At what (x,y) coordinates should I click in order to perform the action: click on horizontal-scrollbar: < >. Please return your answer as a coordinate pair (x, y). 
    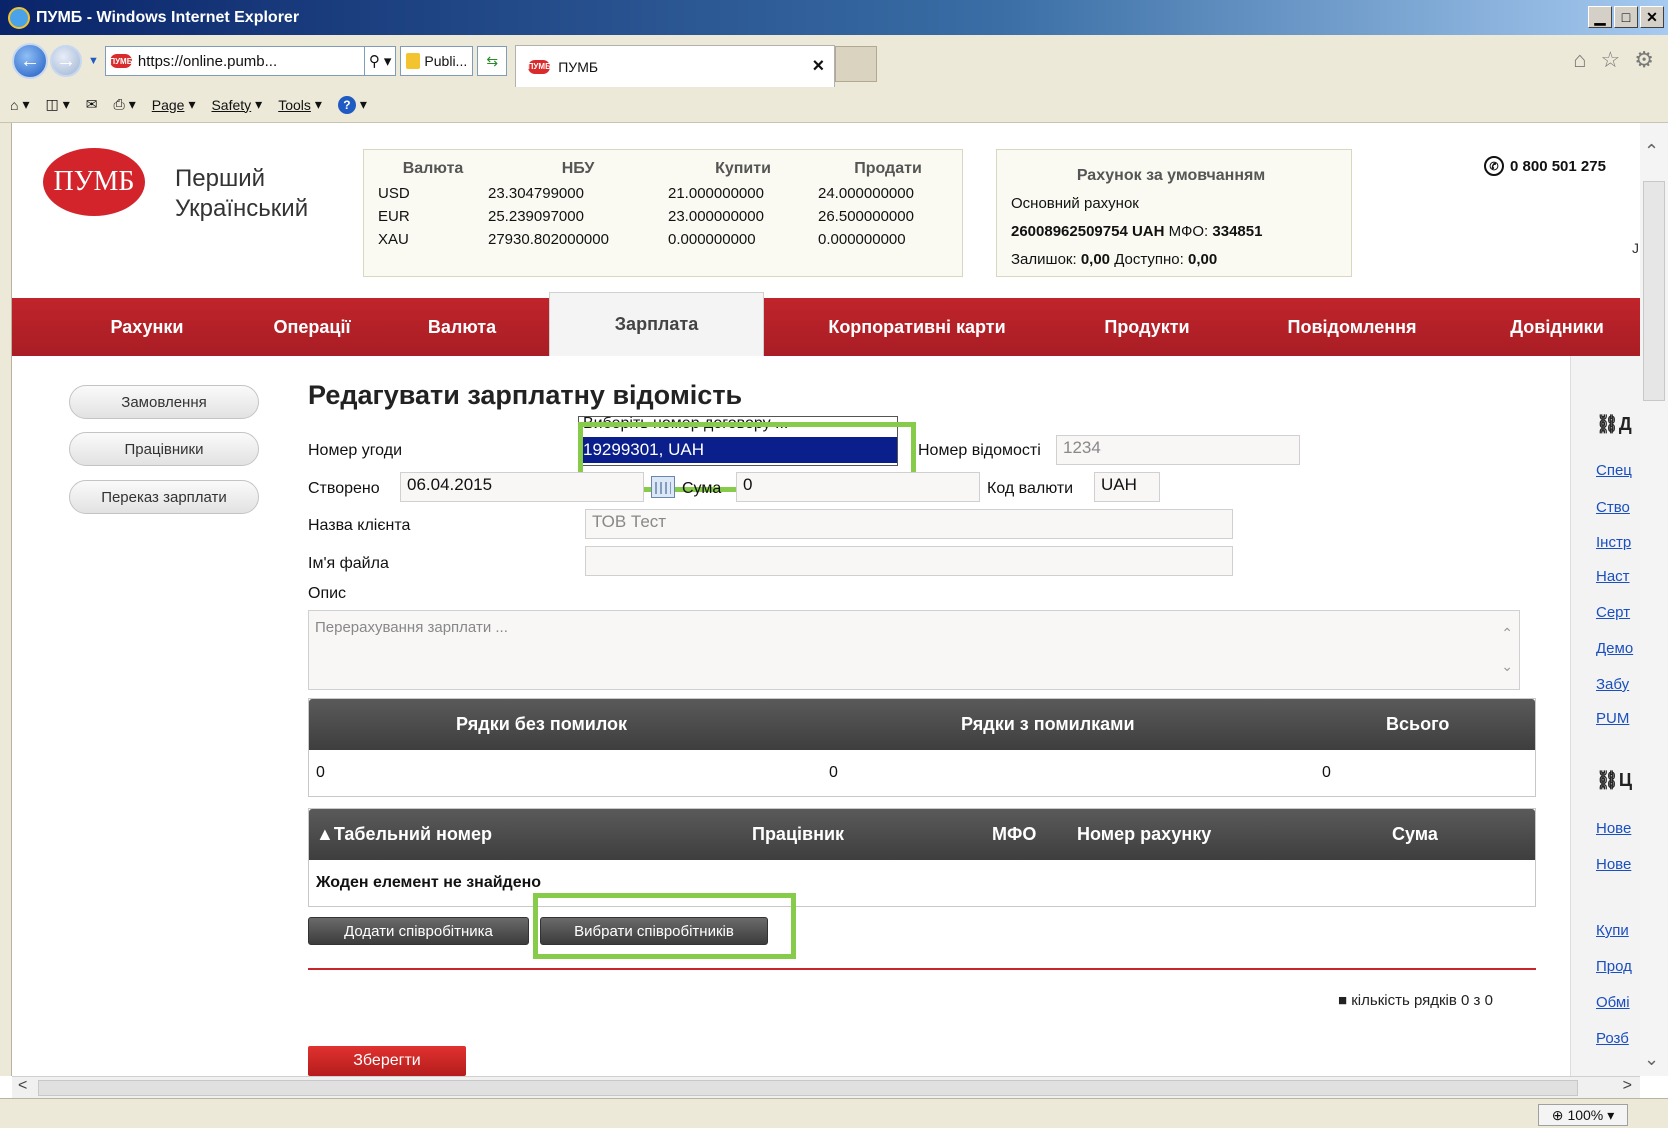
    Looking at the image, I should click on (826, 1087).